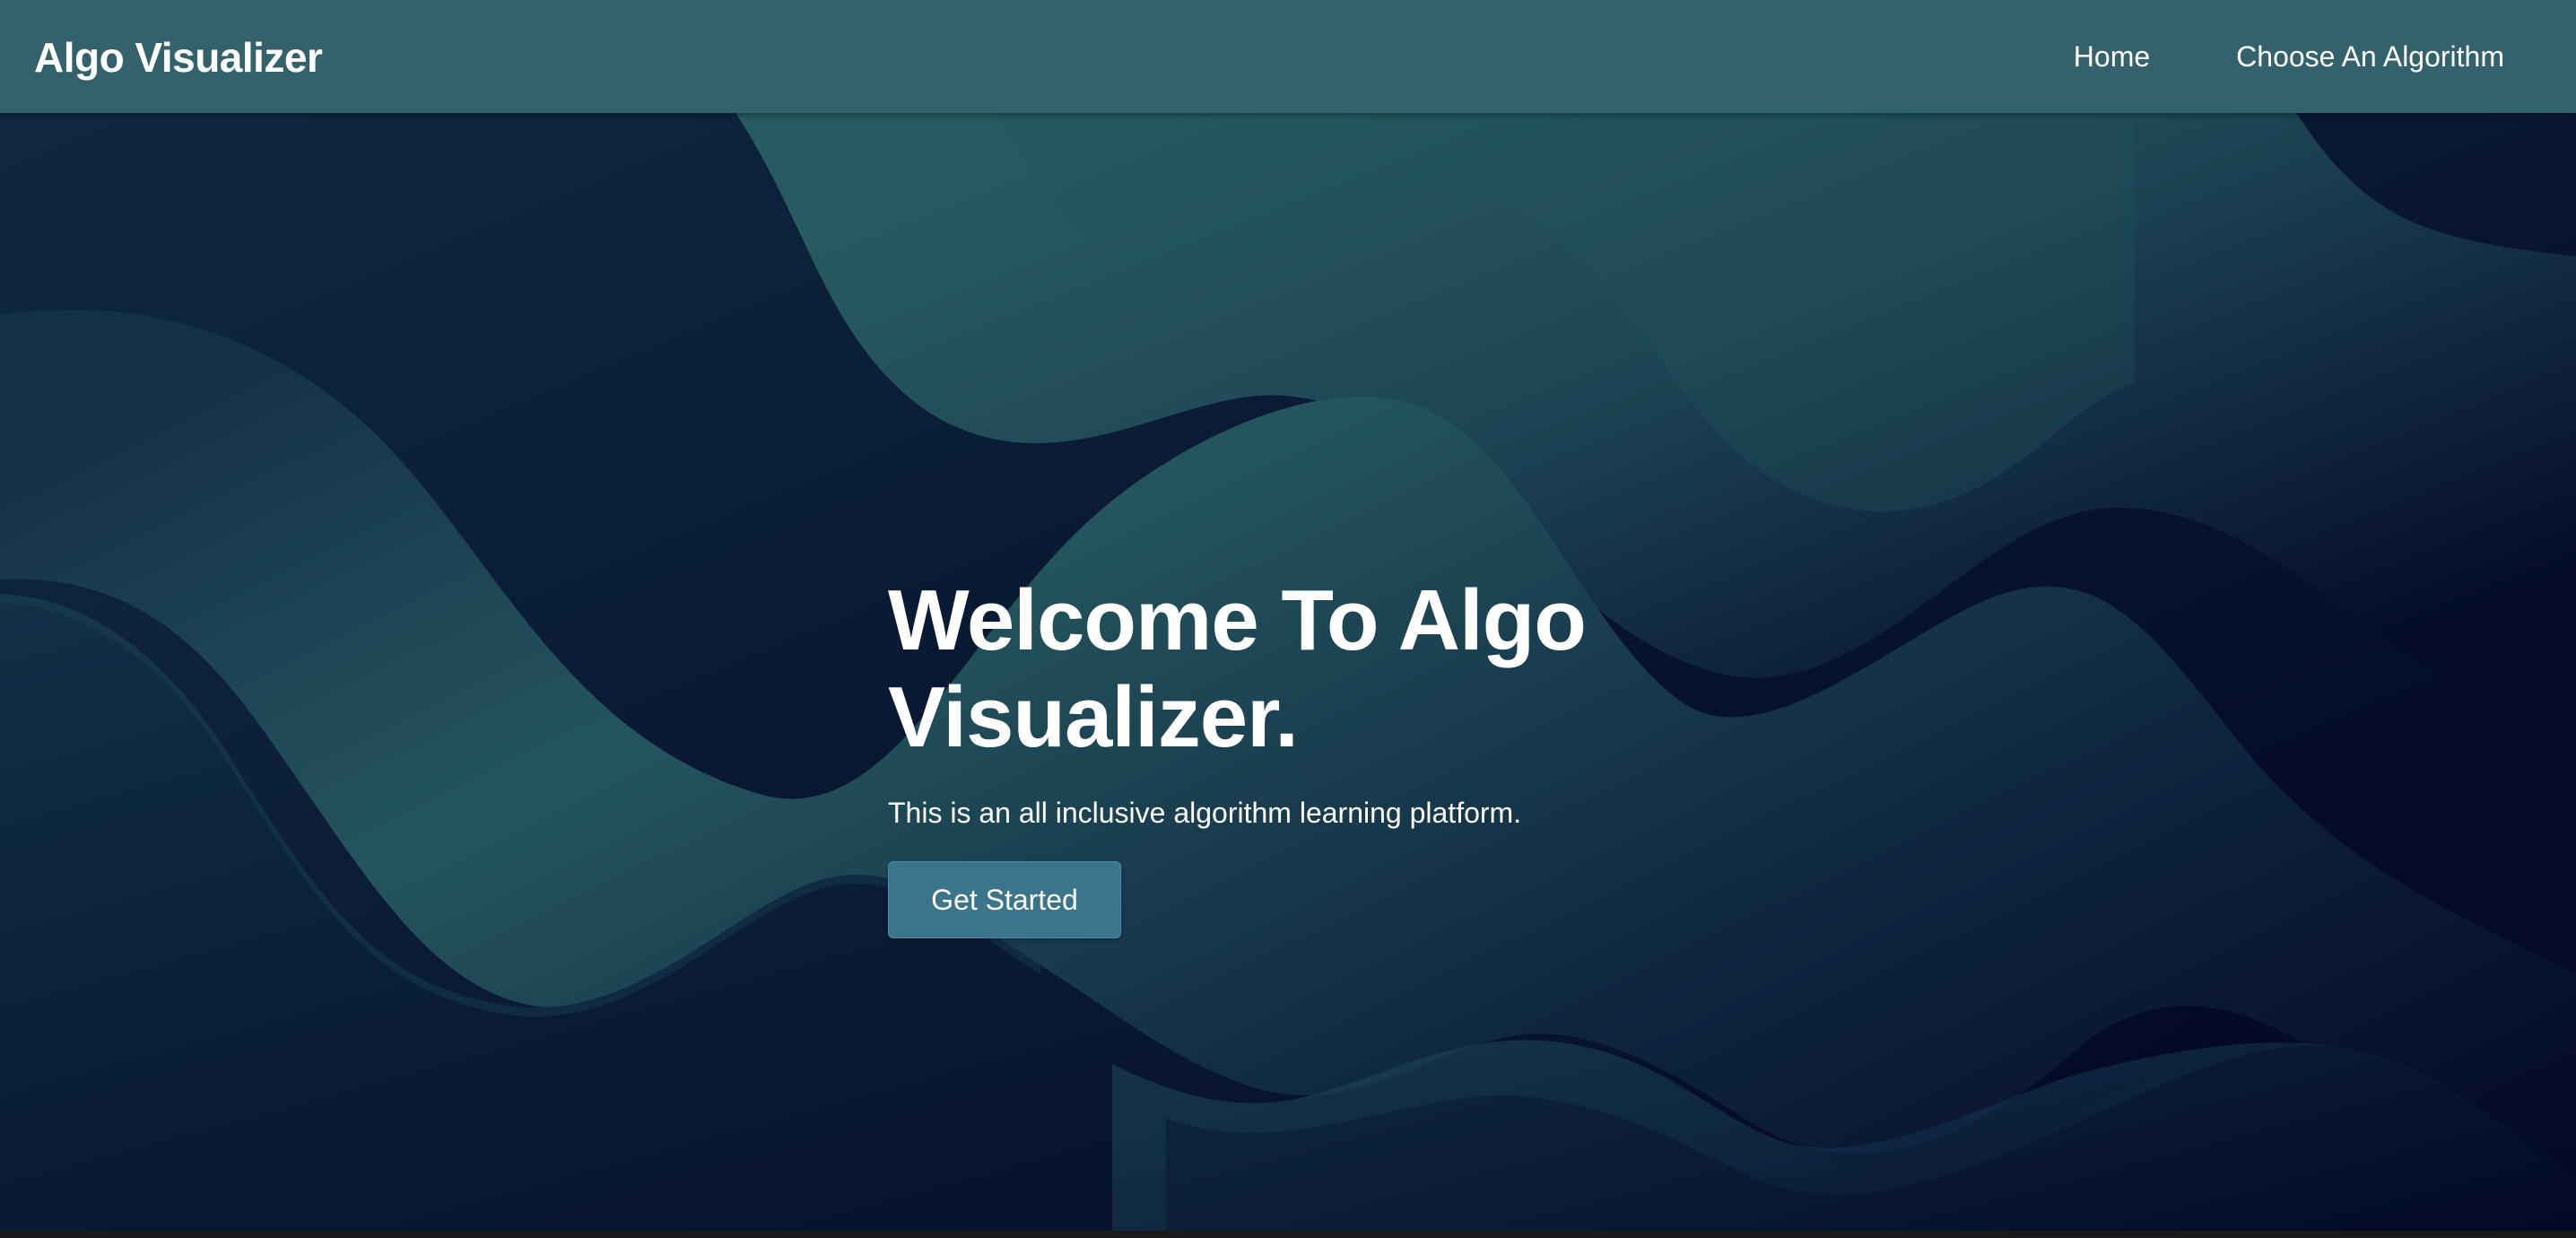 The image size is (2576, 1238). What do you see at coordinates (1237, 669) in the screenshot?
I see `hero-title: Welcome To Algo Visualizer.` at bounding box center [1237, 669].